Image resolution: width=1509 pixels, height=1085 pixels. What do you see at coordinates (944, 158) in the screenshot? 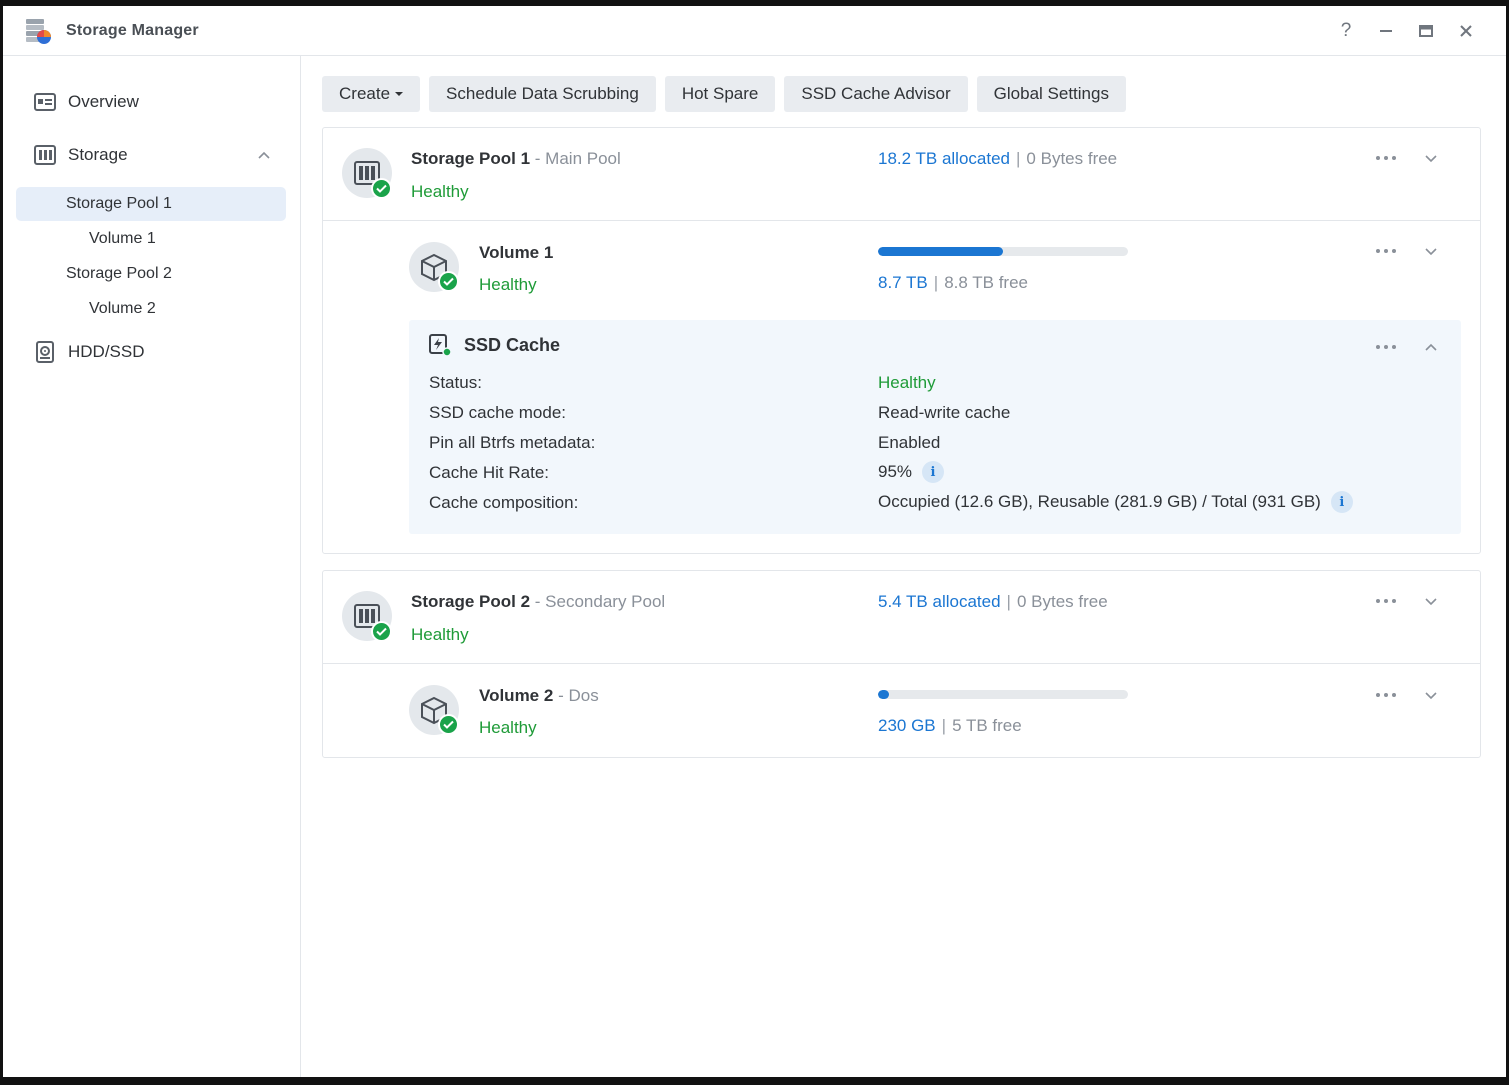
I see `pool-allocated: 18.2 TB allocated` at bounding box center [944, 158].